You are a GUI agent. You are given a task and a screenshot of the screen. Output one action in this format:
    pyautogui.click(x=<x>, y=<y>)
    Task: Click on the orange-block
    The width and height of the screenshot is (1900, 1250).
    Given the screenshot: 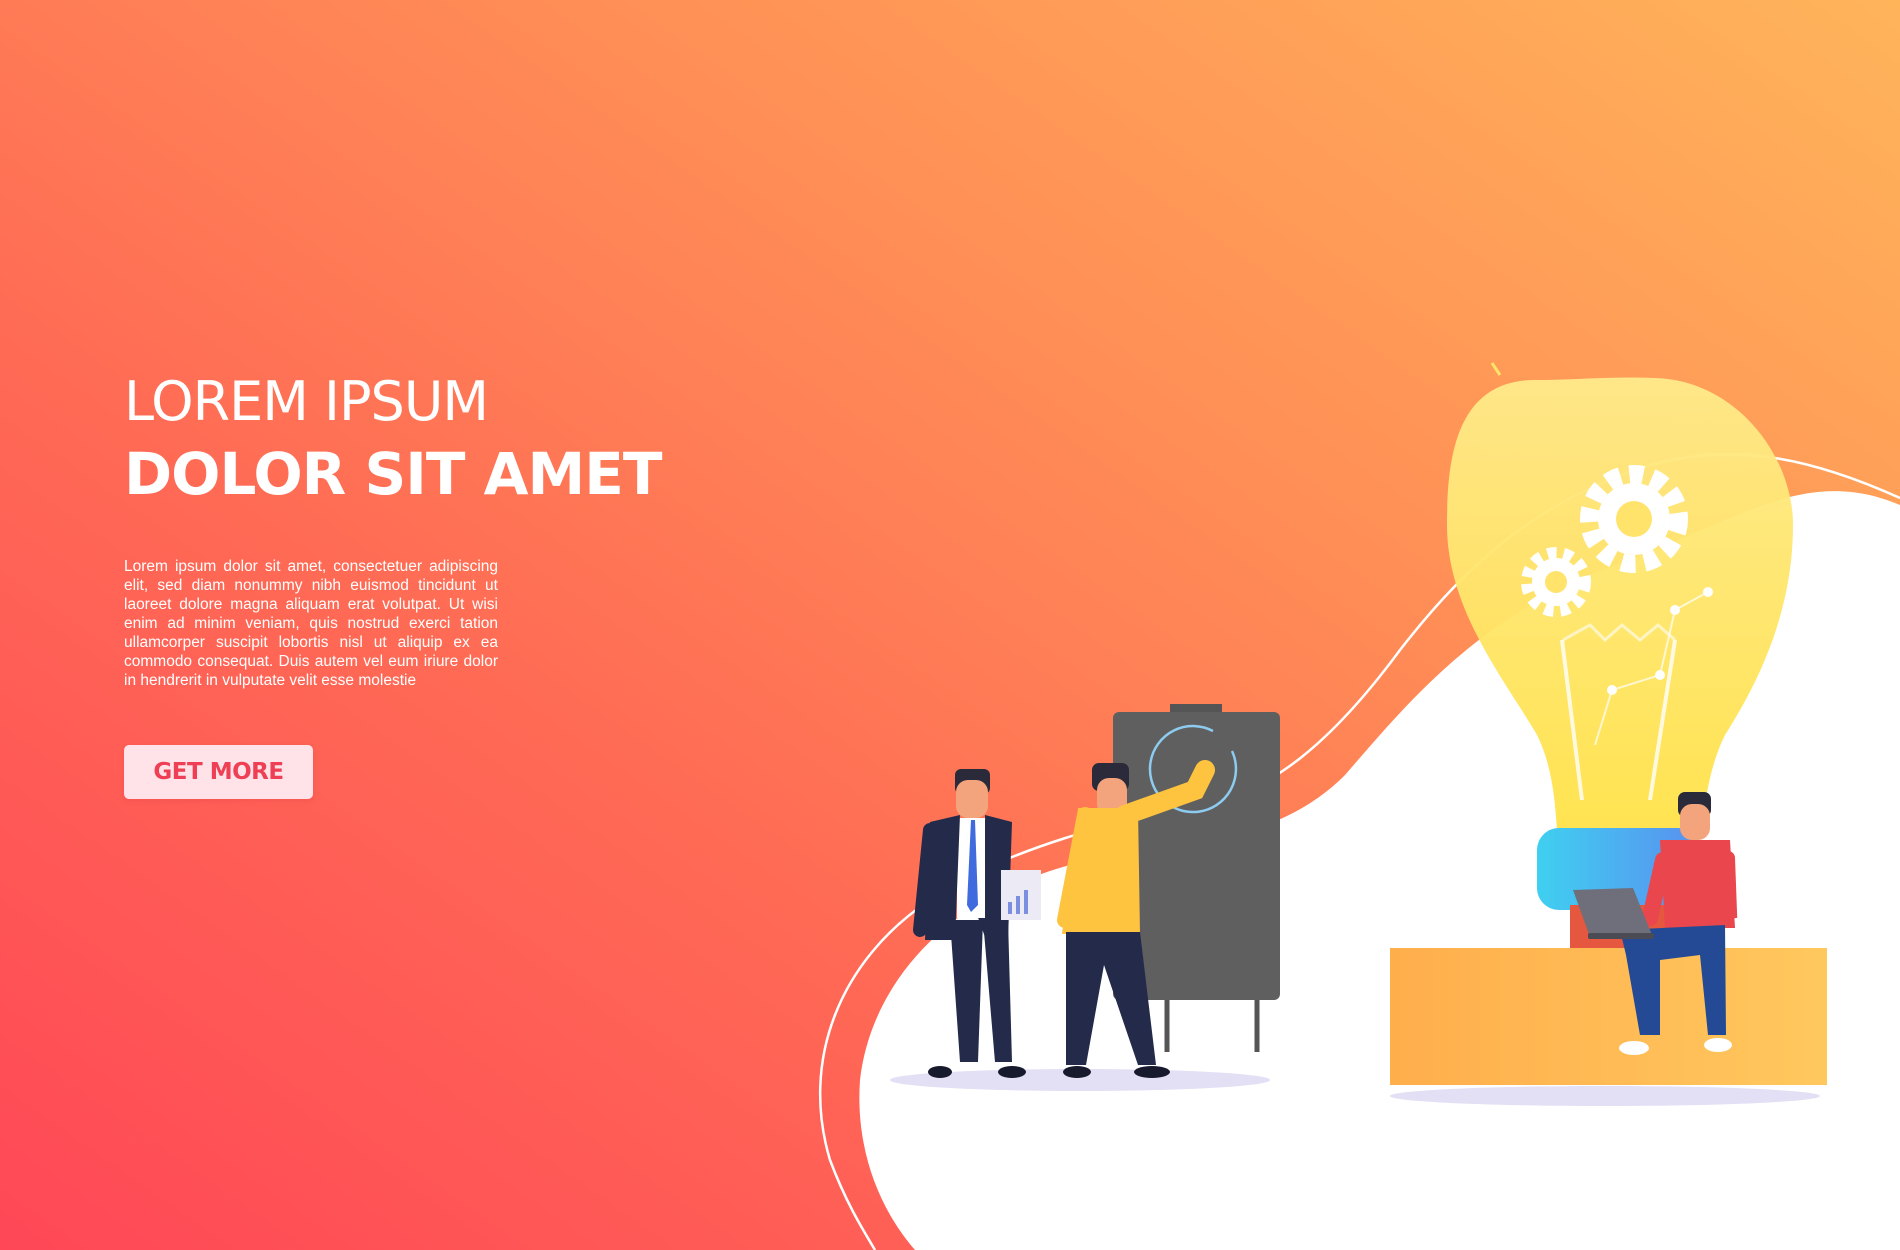 What is the action you would take?
    pyautogui.click(x=1608, y=1016)
    